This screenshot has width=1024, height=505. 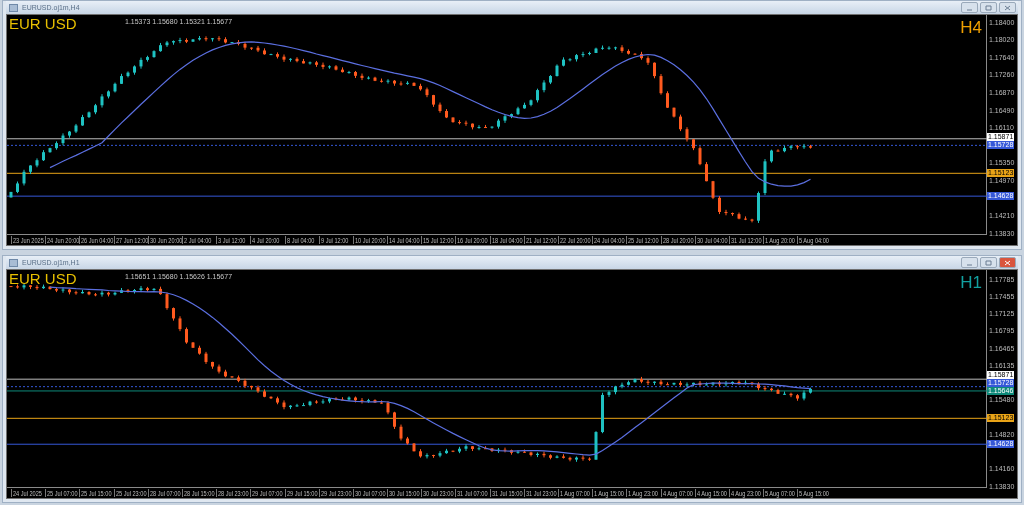 I want to click on timeframe-label: H4, so click(x=971, y=27).